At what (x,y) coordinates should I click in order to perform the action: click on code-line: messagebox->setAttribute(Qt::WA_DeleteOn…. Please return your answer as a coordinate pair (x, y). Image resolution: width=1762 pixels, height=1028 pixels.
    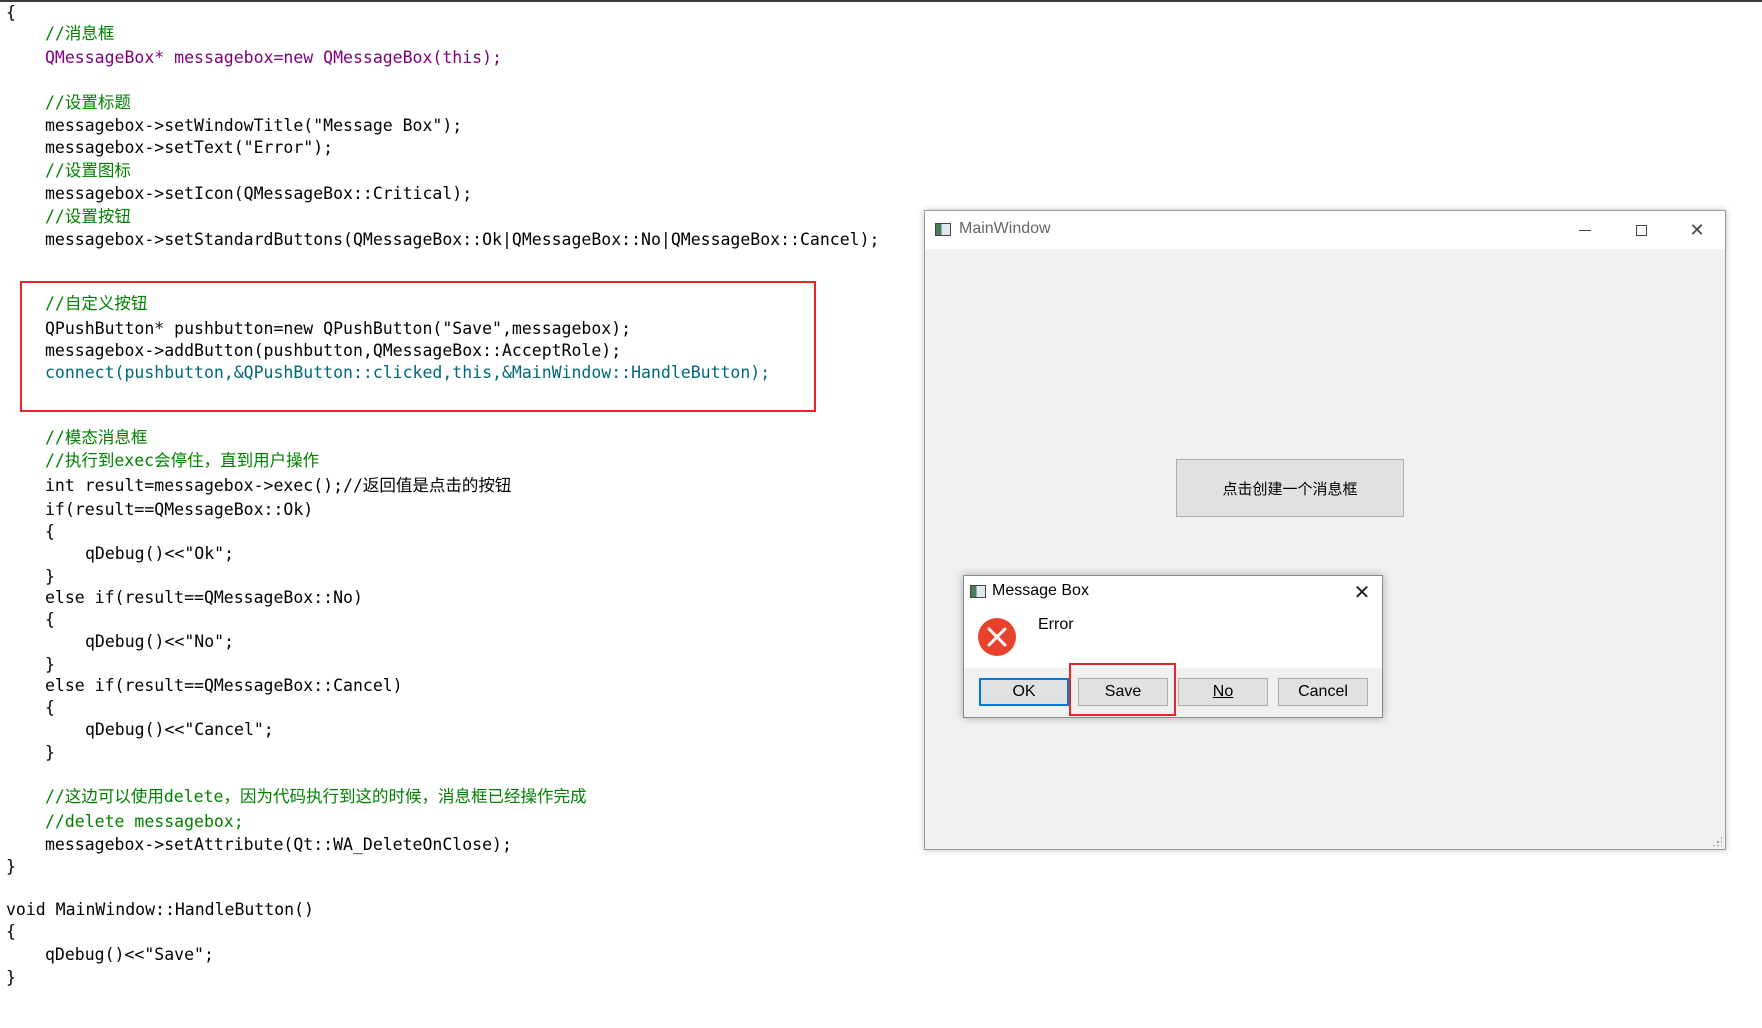
    Looking at the image, I should click on (278, 844).